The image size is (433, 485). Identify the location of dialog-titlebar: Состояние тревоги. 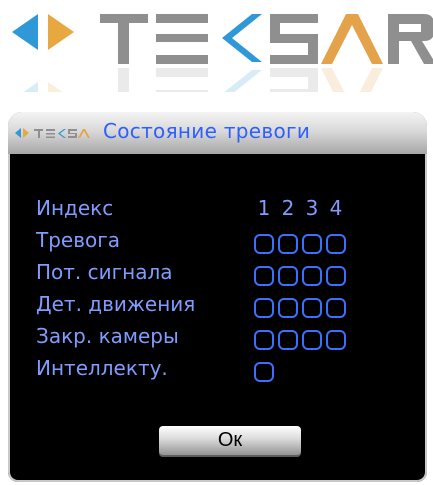
(217, 133).